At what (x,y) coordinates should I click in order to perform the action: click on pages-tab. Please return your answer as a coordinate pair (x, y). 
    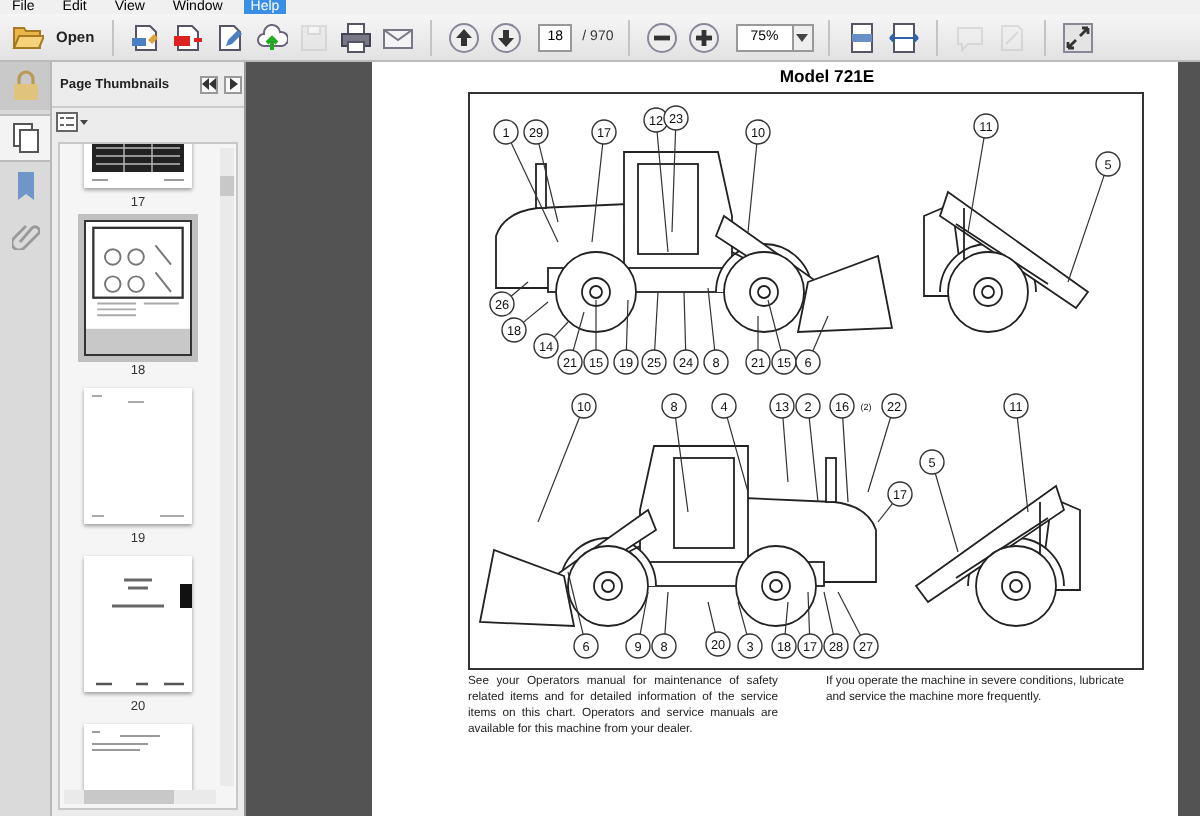
    Looking at the image, I should click on (25, 138).